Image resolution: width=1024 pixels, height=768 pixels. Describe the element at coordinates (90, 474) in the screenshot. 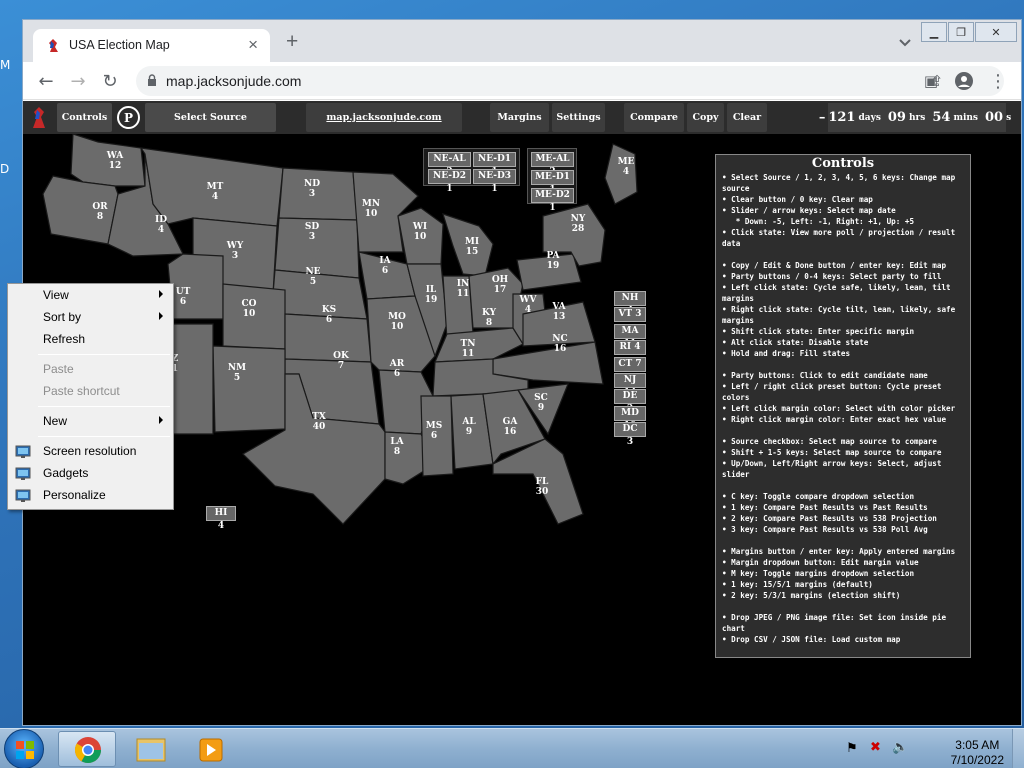

I see `menu-item-gadgets: Gadgets` at that location.